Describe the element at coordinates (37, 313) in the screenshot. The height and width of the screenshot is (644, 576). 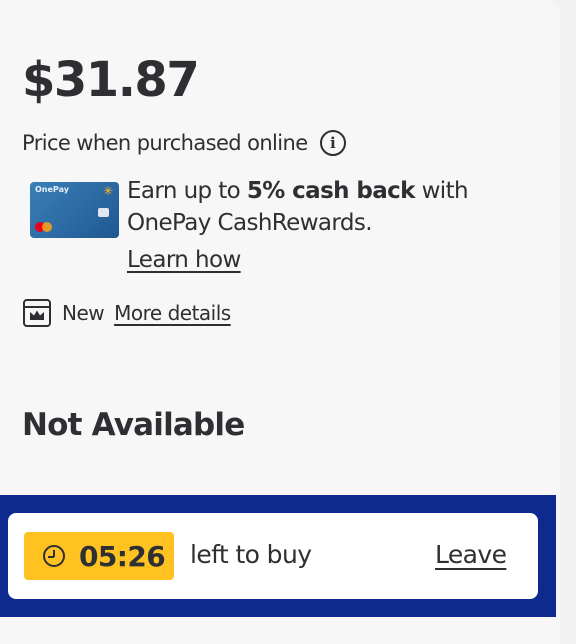
I see `store-crown-icon` at that location.